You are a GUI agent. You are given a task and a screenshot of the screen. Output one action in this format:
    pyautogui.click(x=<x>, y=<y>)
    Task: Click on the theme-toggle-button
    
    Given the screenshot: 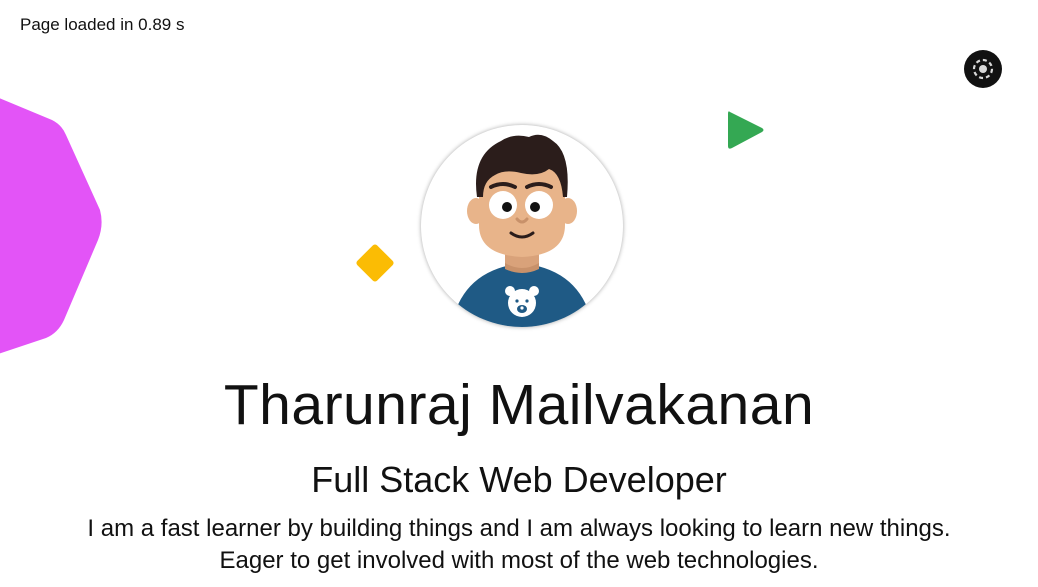 What is the action you would take?
    pyautogui.click(x=983, y=69)
    